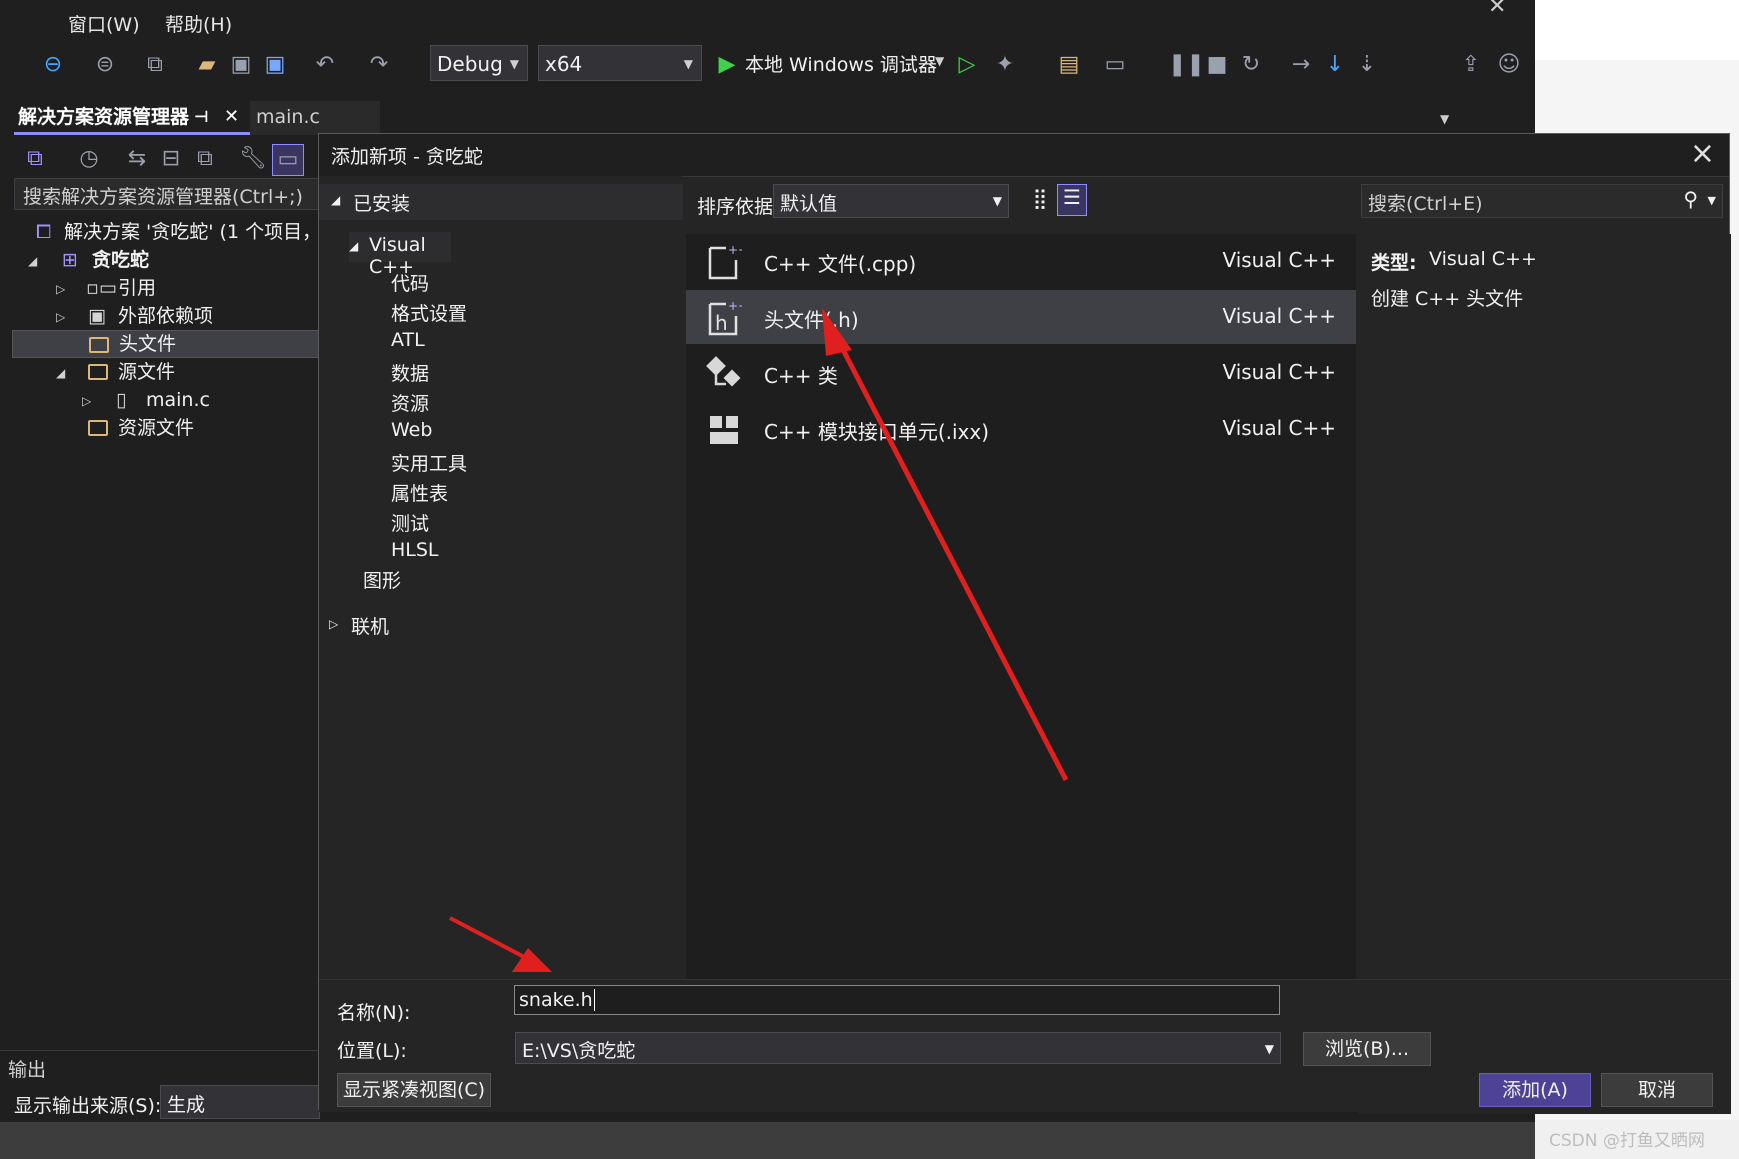 Image resolution: width=1739 pixels, height=1159 pixels. I want to click on location-value: E:\VS\贪吃蛇, so click(579, 1051).